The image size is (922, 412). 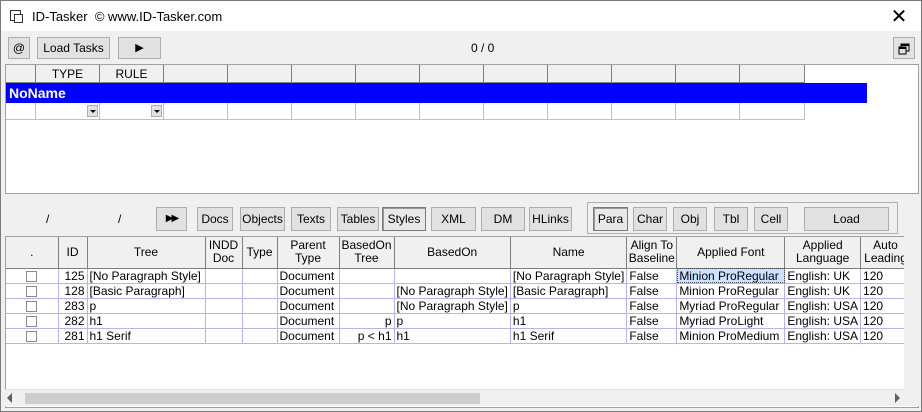 I want to click on tab-docs: Docs, so click(x=215, y=219).